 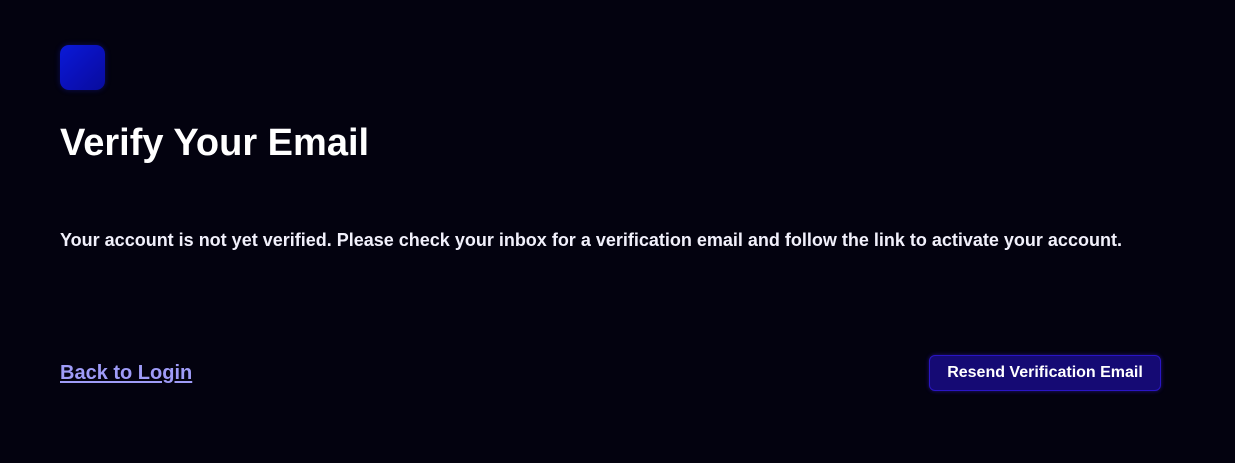 I want to click on page-title: Verify Your Email, so click(x=215, y=143).